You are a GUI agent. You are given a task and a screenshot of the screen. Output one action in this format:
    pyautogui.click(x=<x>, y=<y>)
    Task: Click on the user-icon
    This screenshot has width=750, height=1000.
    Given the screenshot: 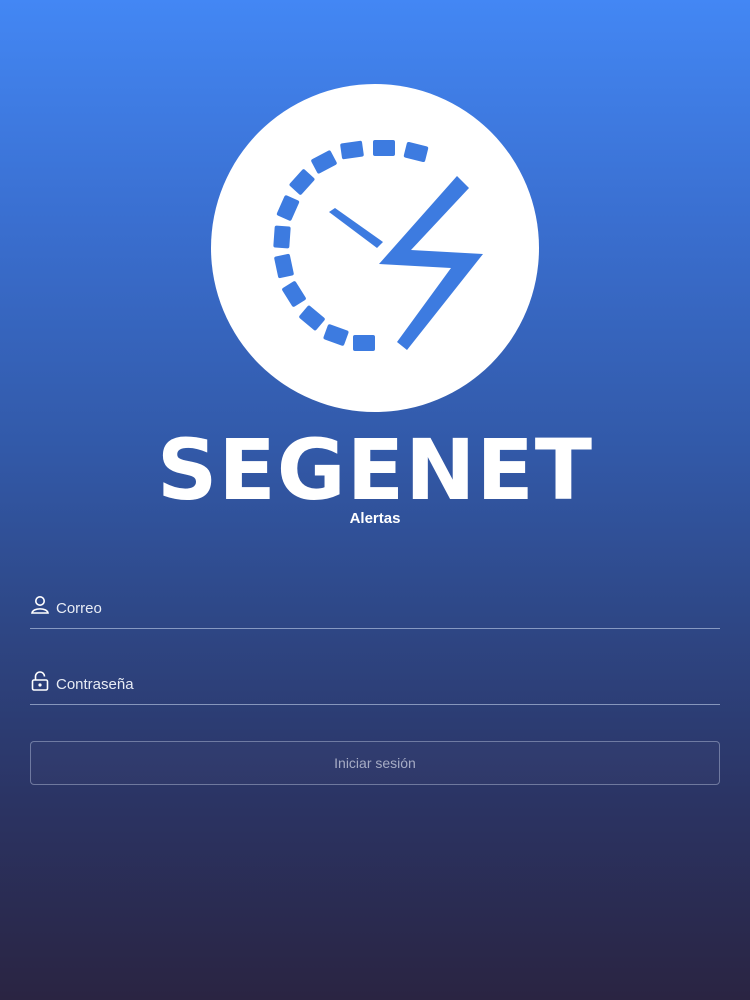 What is the action you would take?
    pyautogui.click(x=40, y=605)
    